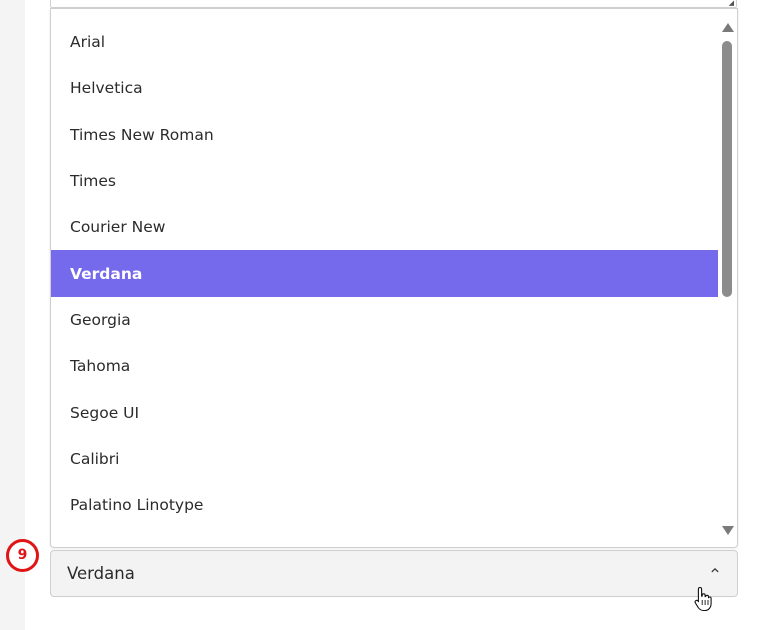 This screenshot has width=770, height=630. What do you see at coordinates (384, 366) in the screenshot?
I see `font-option-tahoma: Tahoma` at bounding box center [384, 366].